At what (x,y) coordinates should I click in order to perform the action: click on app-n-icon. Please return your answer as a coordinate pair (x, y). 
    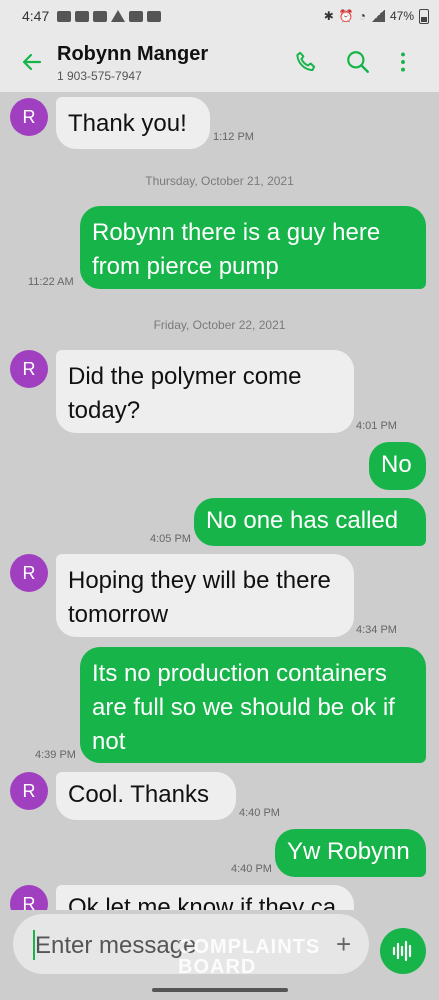
    Looking at the image, I should click on (136, 16).